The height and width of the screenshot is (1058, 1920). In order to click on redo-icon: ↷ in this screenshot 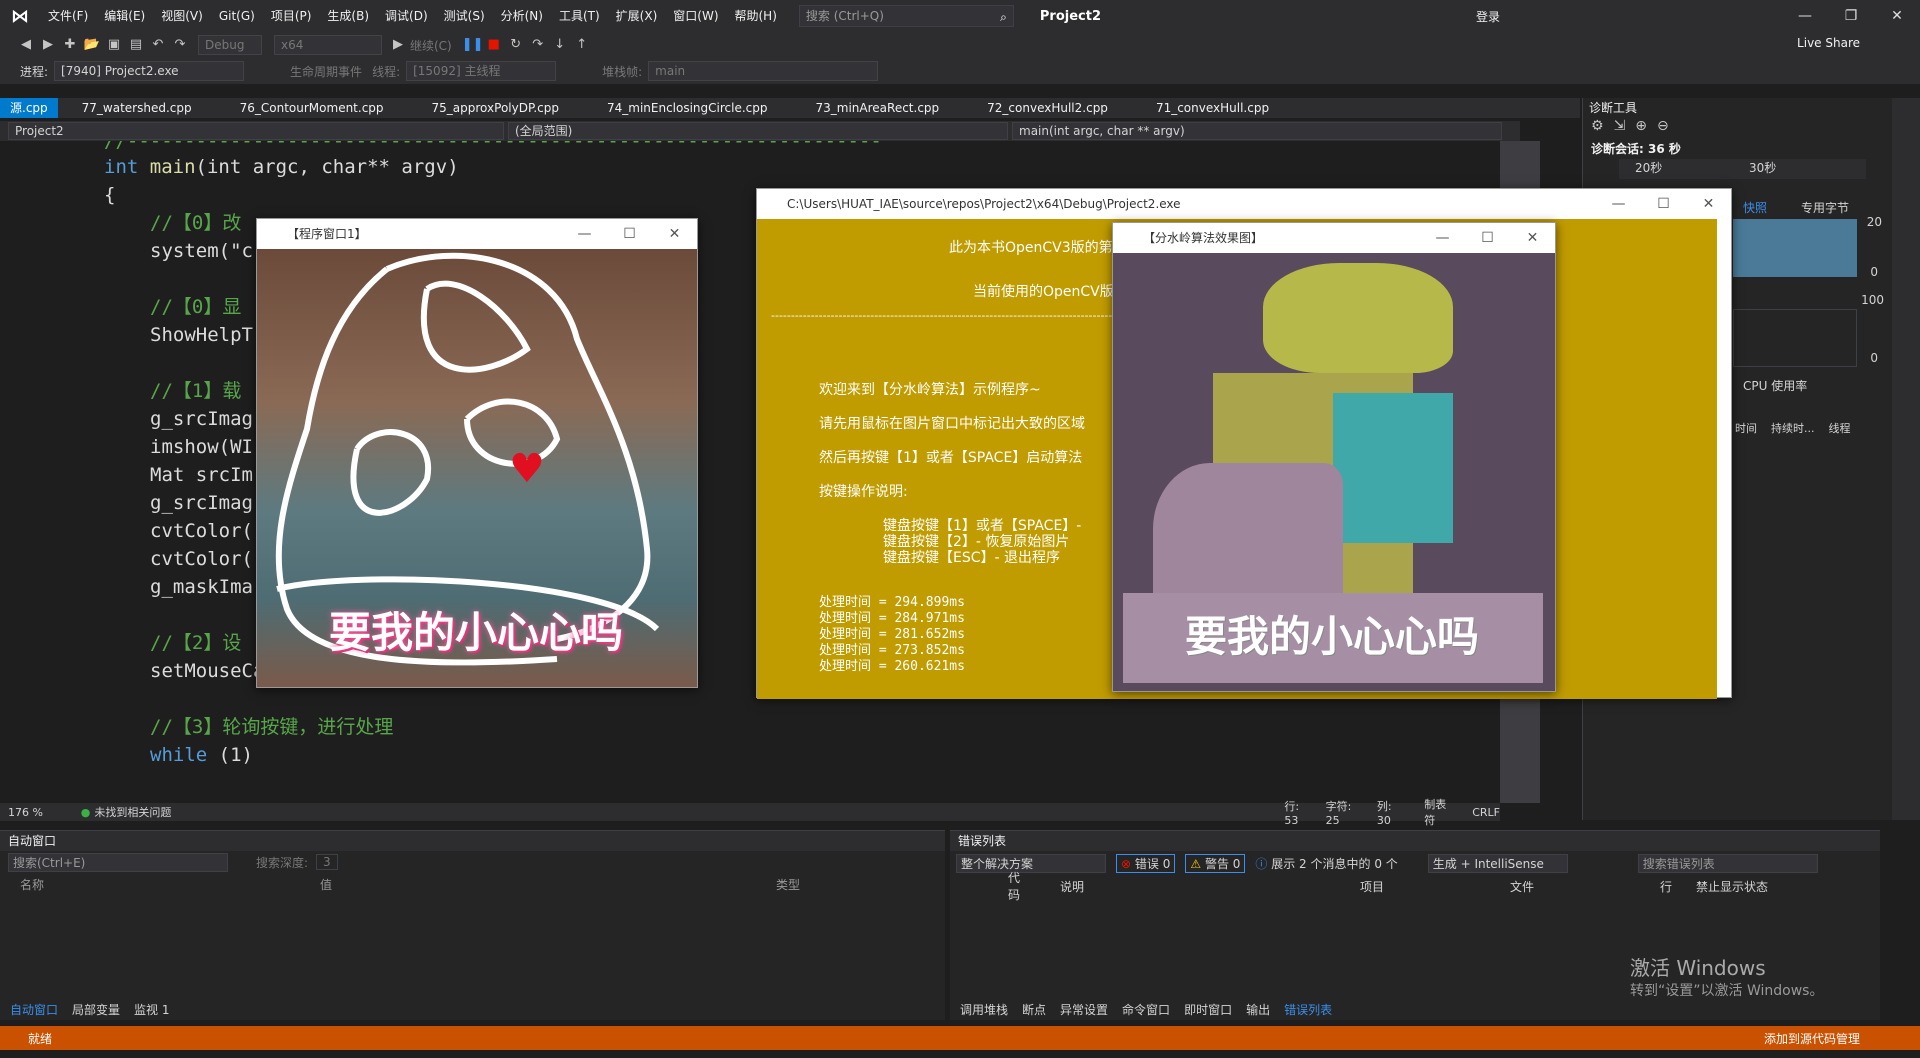, I will do `click(180, 45)`.